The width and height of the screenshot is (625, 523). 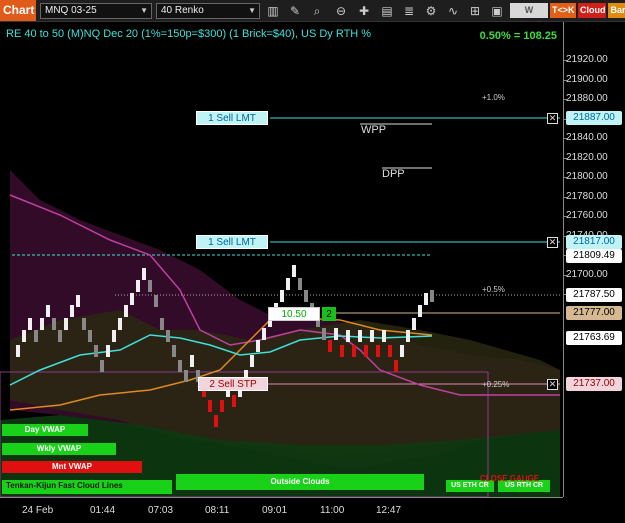 I want to click on bar-type-value: 40 Renko, so click(x=182, y=10).